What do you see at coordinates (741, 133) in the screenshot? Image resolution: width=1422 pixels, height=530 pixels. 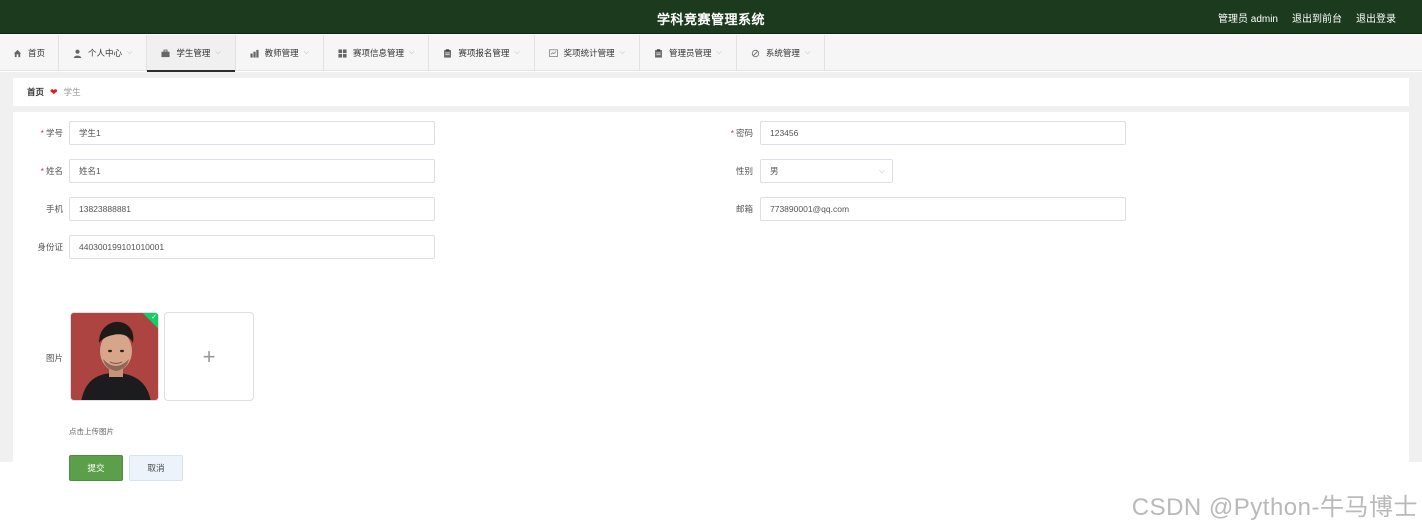 I see `password-label: * 密码` at bounding box center [741, 133].